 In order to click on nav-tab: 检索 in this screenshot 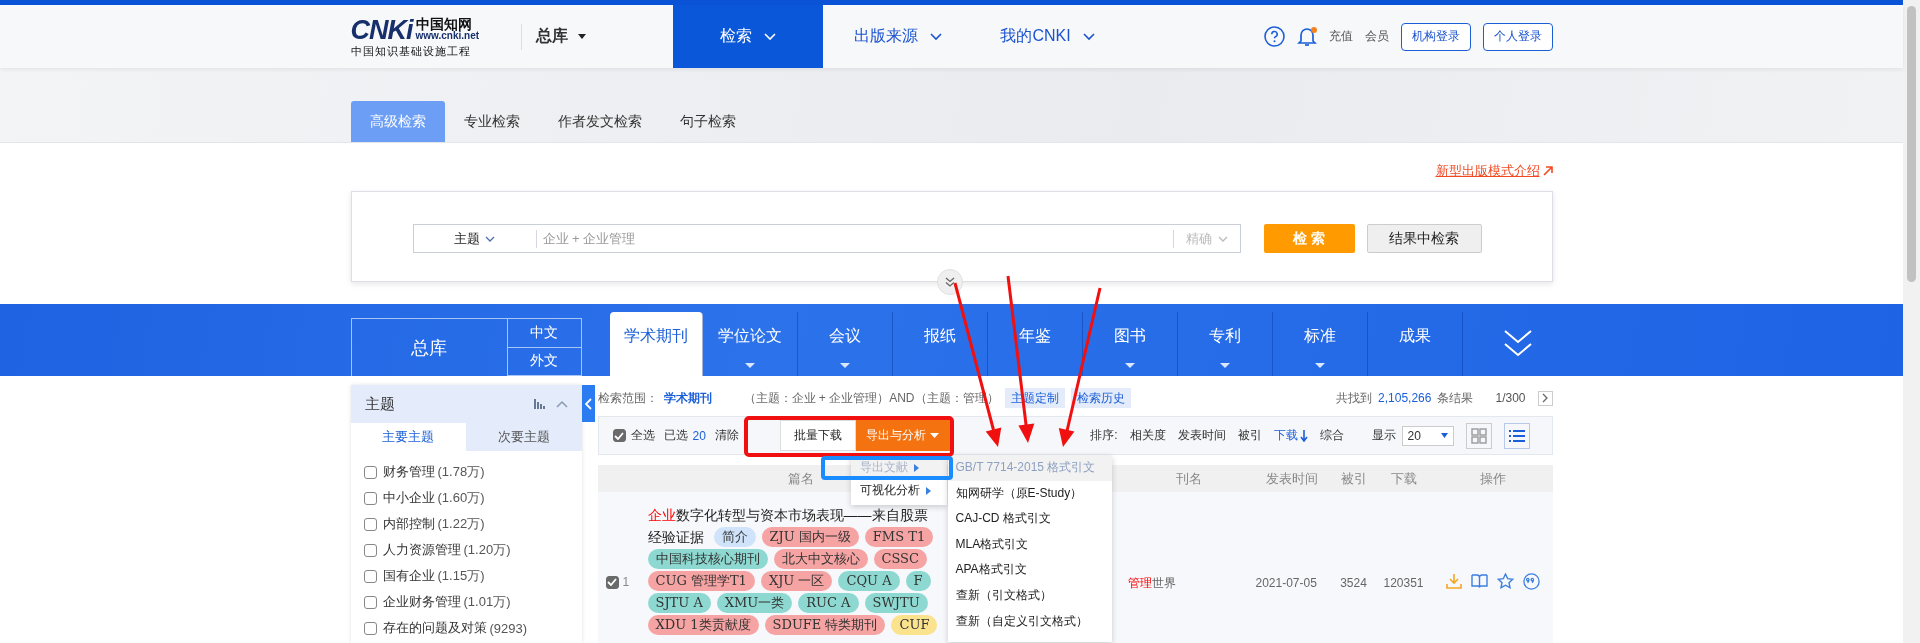, I will do `click(747, 36)`.